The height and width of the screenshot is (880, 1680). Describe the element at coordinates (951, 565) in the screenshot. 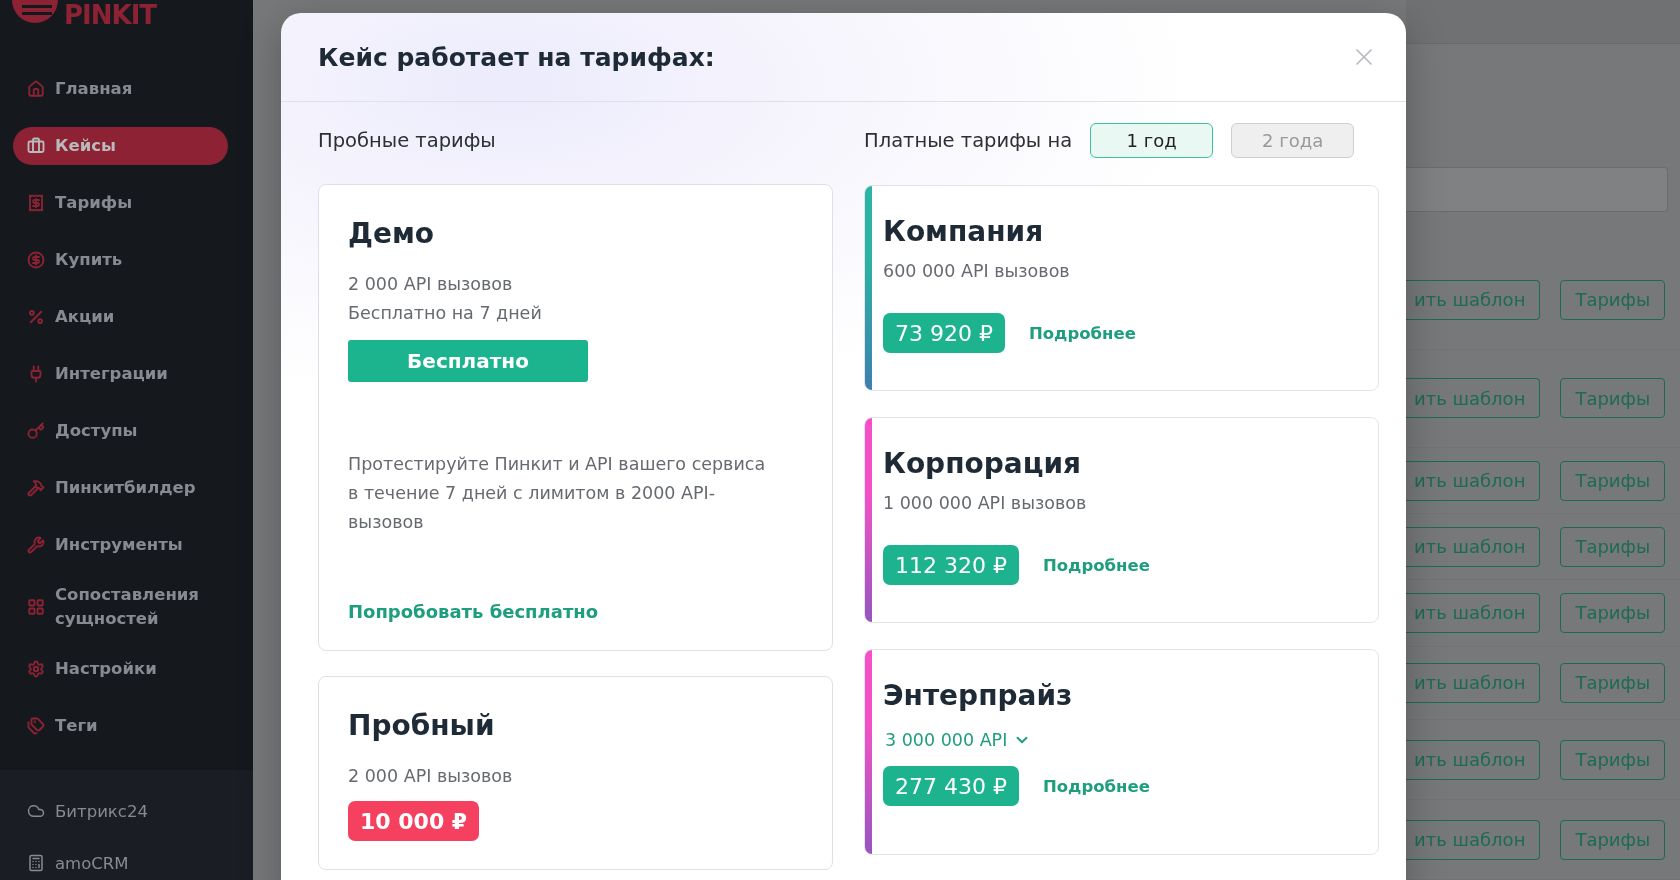

I see `price-badge: 112 320 ₽` at that location.